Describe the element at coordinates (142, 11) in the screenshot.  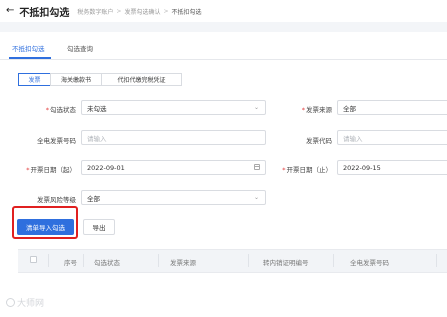
I see `breadcrumb-item-invoice-confirm: 发票勾选确认` at that location.